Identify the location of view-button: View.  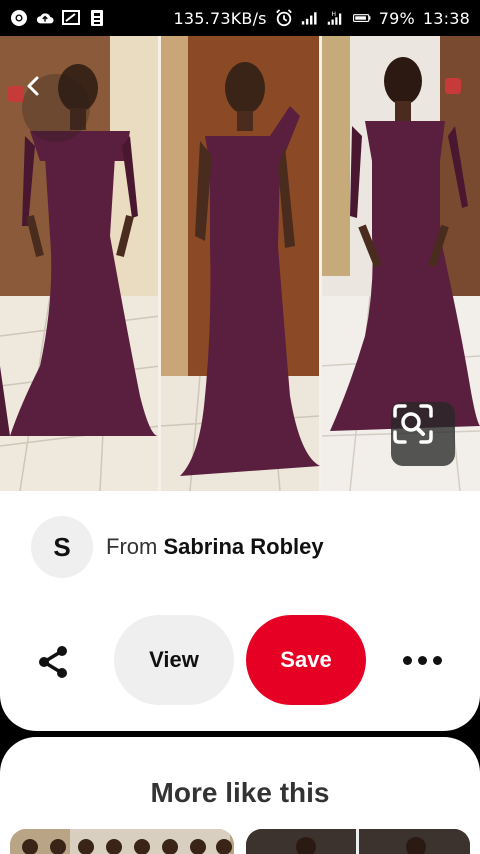
(174, 660).